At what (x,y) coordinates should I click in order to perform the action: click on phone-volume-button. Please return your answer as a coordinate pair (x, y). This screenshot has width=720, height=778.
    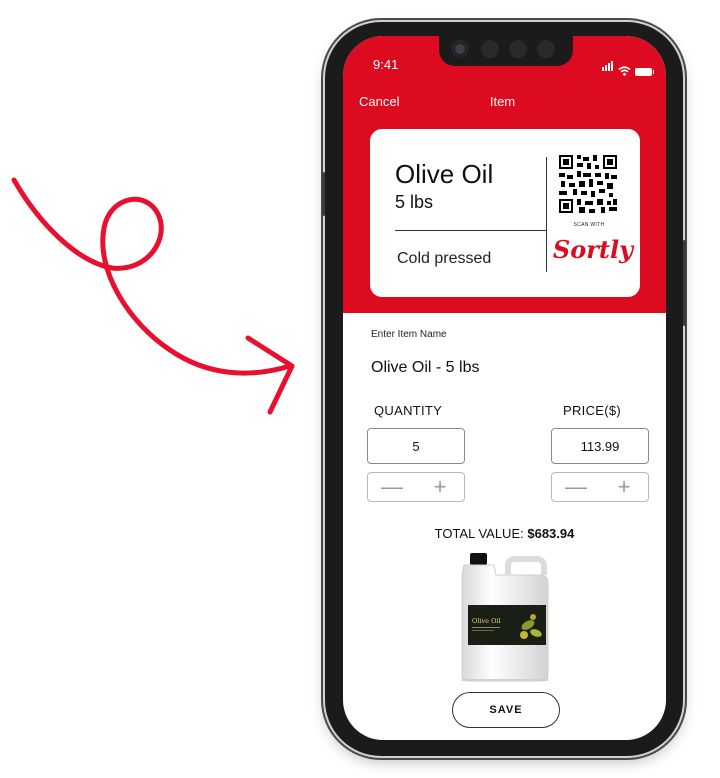
    Looking at the image, I should click on (323, 194).